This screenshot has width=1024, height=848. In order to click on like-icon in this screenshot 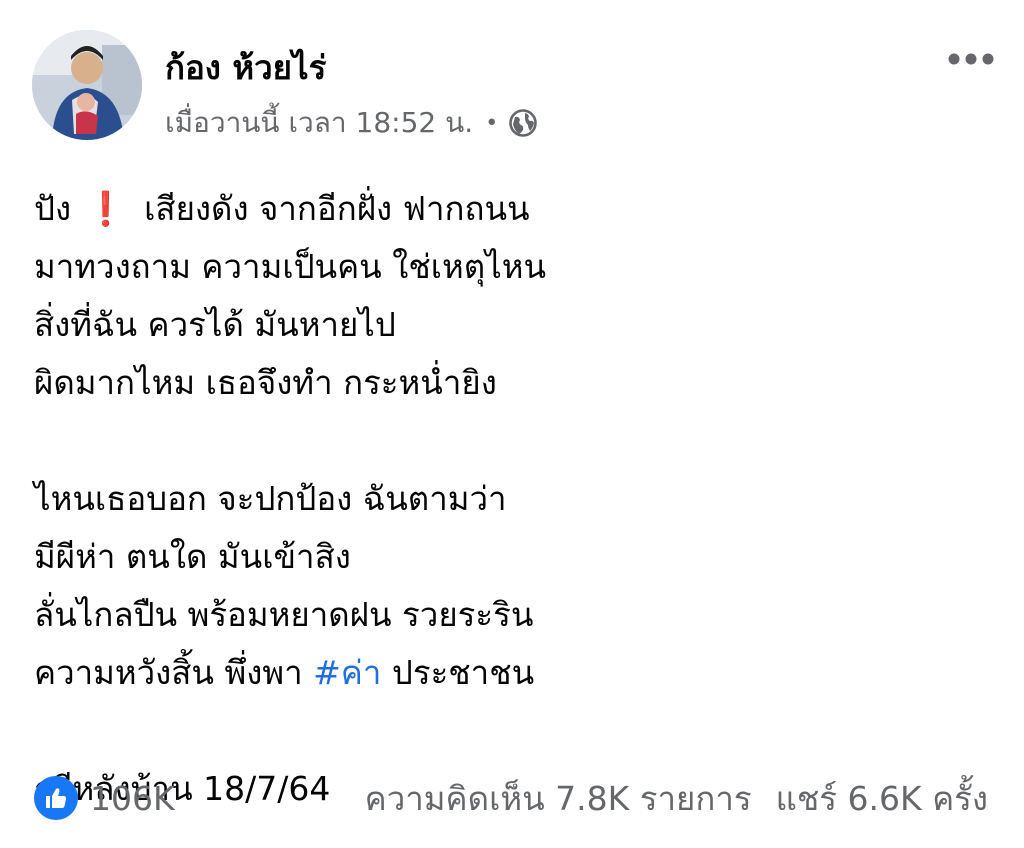, I will do `click(56, 798)`.